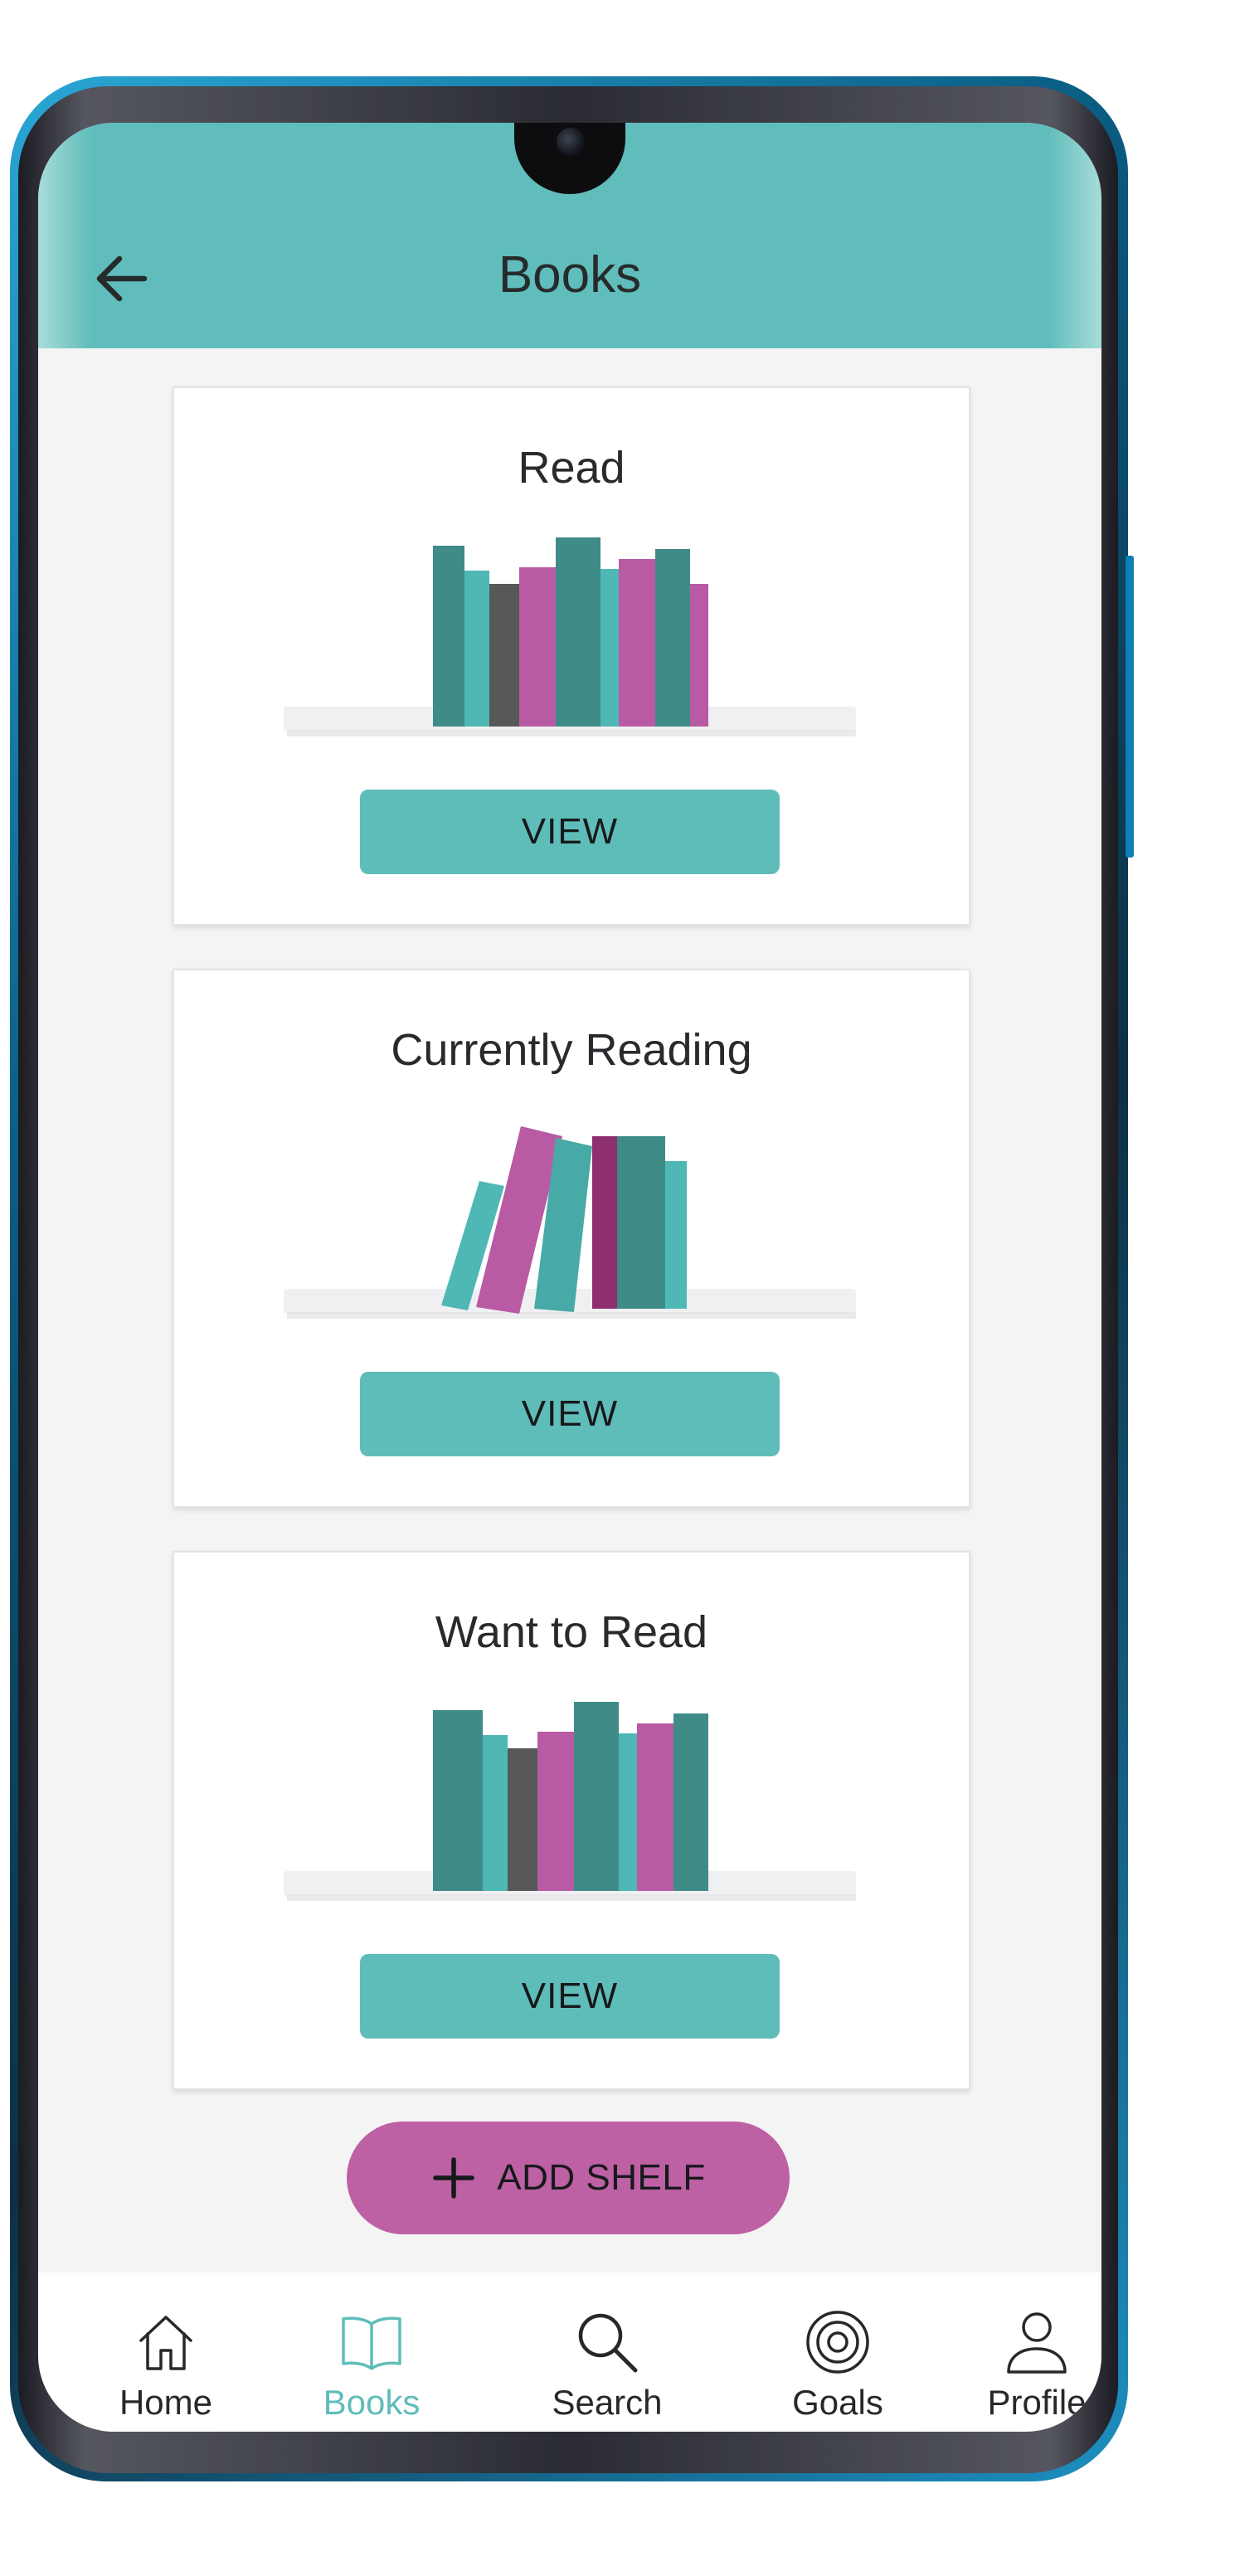 Image resolution: width=1235 pixels, height=2576 pixels. Describe the element at coordinates (608, 2343) in the screenshot. I see `search-icon` at that location.